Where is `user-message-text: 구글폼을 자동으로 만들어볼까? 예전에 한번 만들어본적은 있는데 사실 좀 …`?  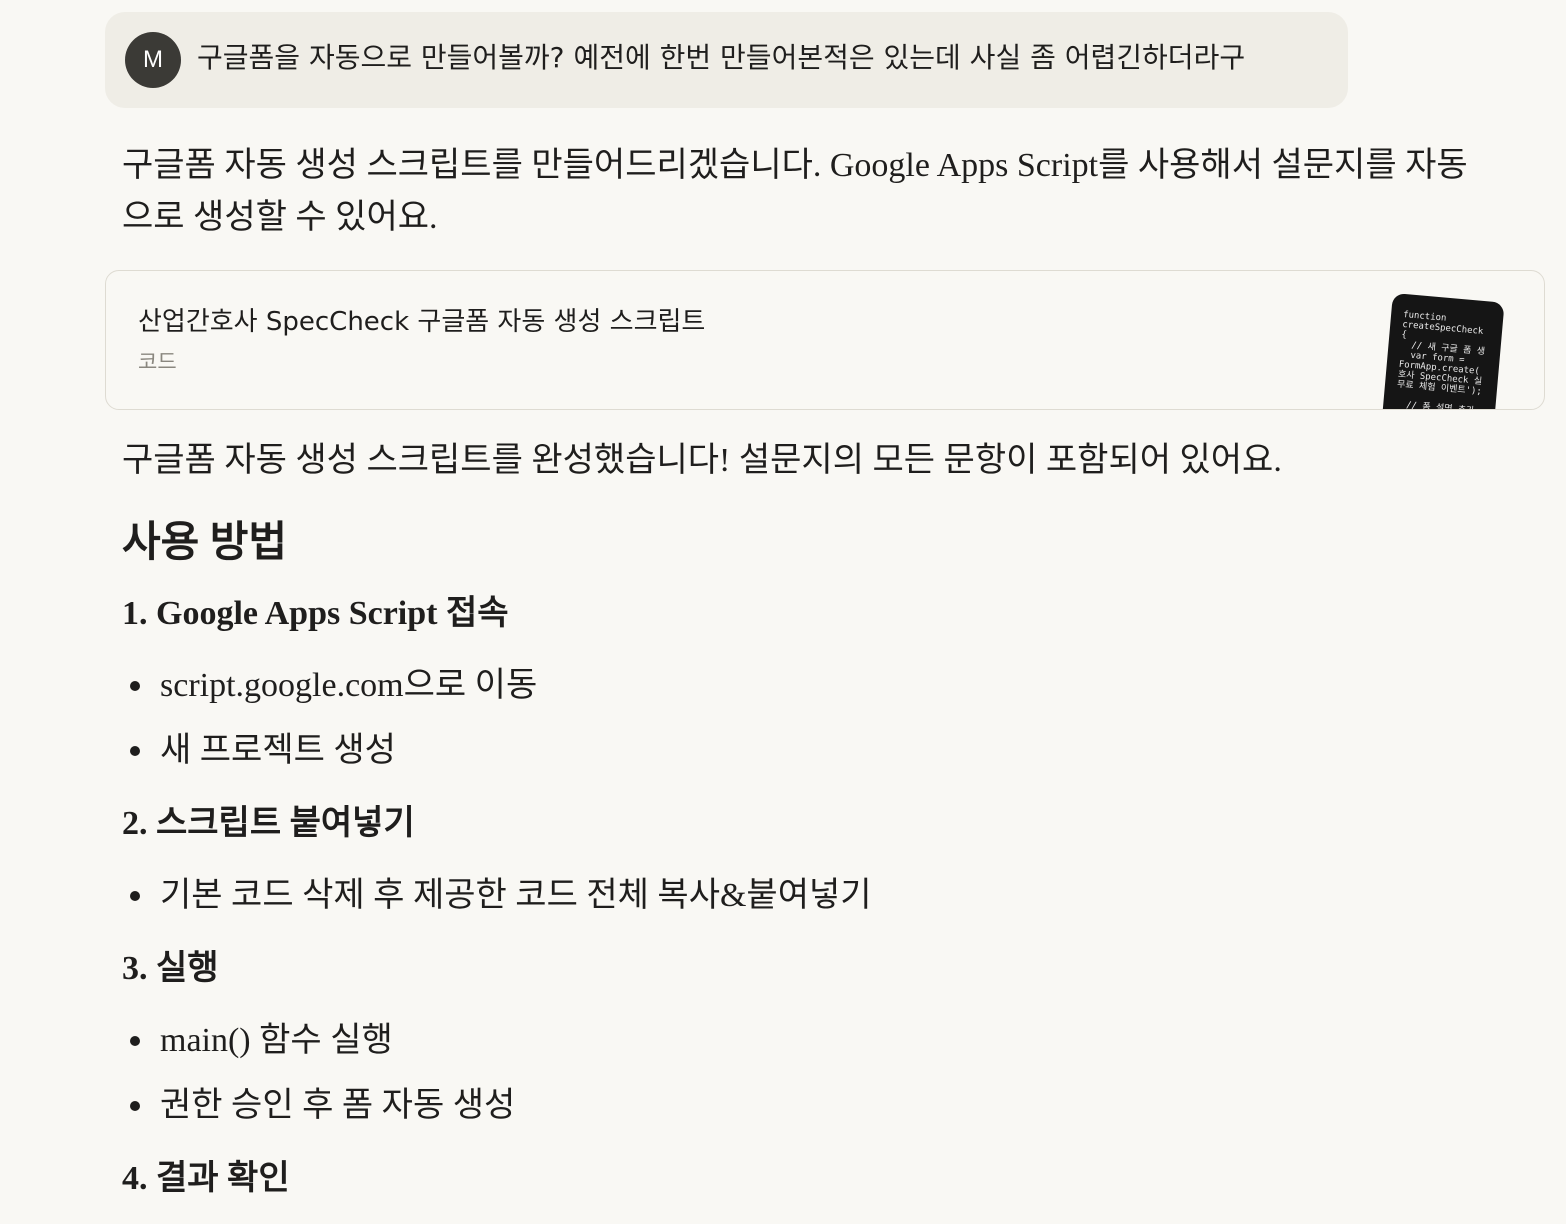
user-message-text: 구글폼을 자동으로 만들어볼까? 예전에 한번 만들어본적은 있는데 사실 좀 … is located at coordinates (721, 57).